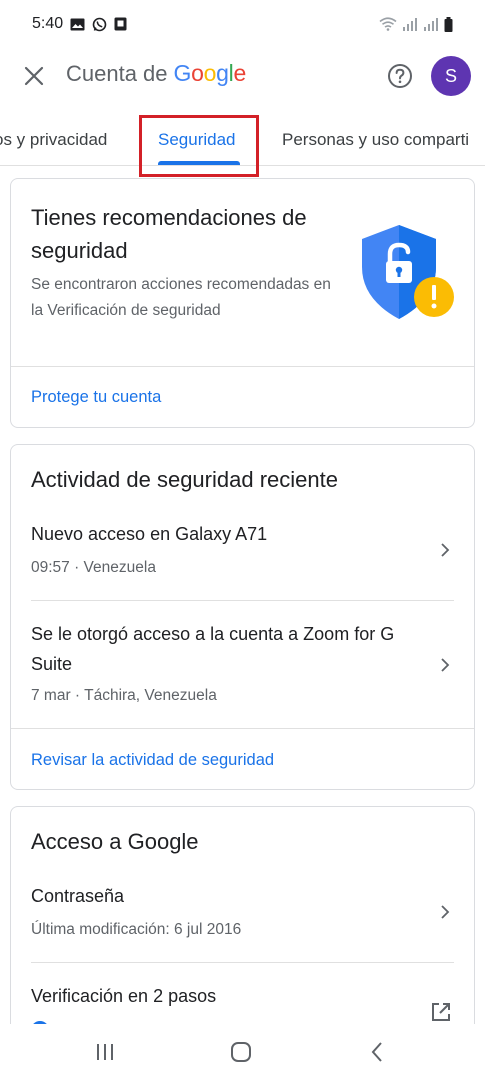 The width and height of the screenshot is (485, 1080). Describe the element at coordinates (78, 896) in the screenshot. I see `password-title: Contraseña` at that location.